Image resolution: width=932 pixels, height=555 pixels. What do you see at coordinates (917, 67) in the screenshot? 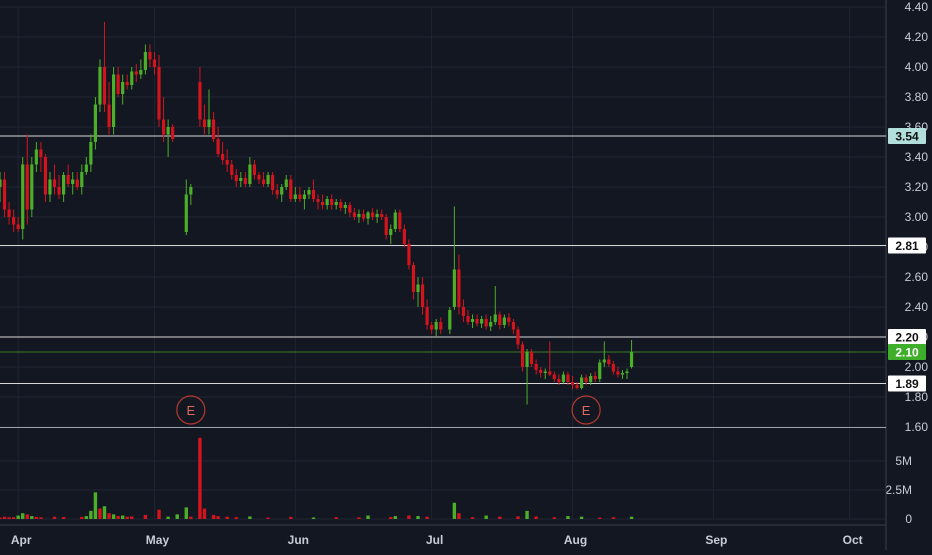
I see `price-tick-label: 4.00` at bounding box center [917, 67].